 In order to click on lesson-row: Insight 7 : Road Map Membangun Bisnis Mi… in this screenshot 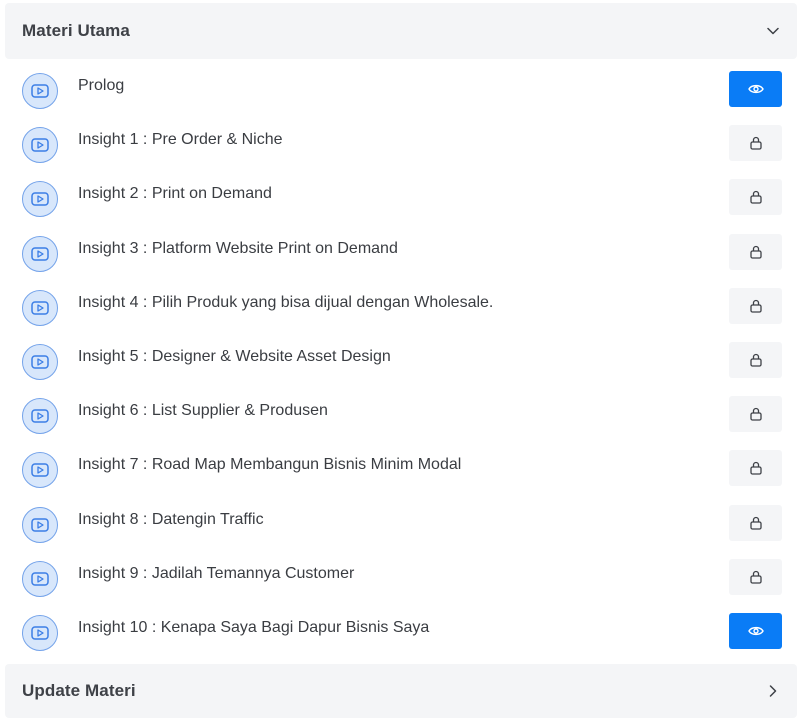, I will do `click(400, 470)`.